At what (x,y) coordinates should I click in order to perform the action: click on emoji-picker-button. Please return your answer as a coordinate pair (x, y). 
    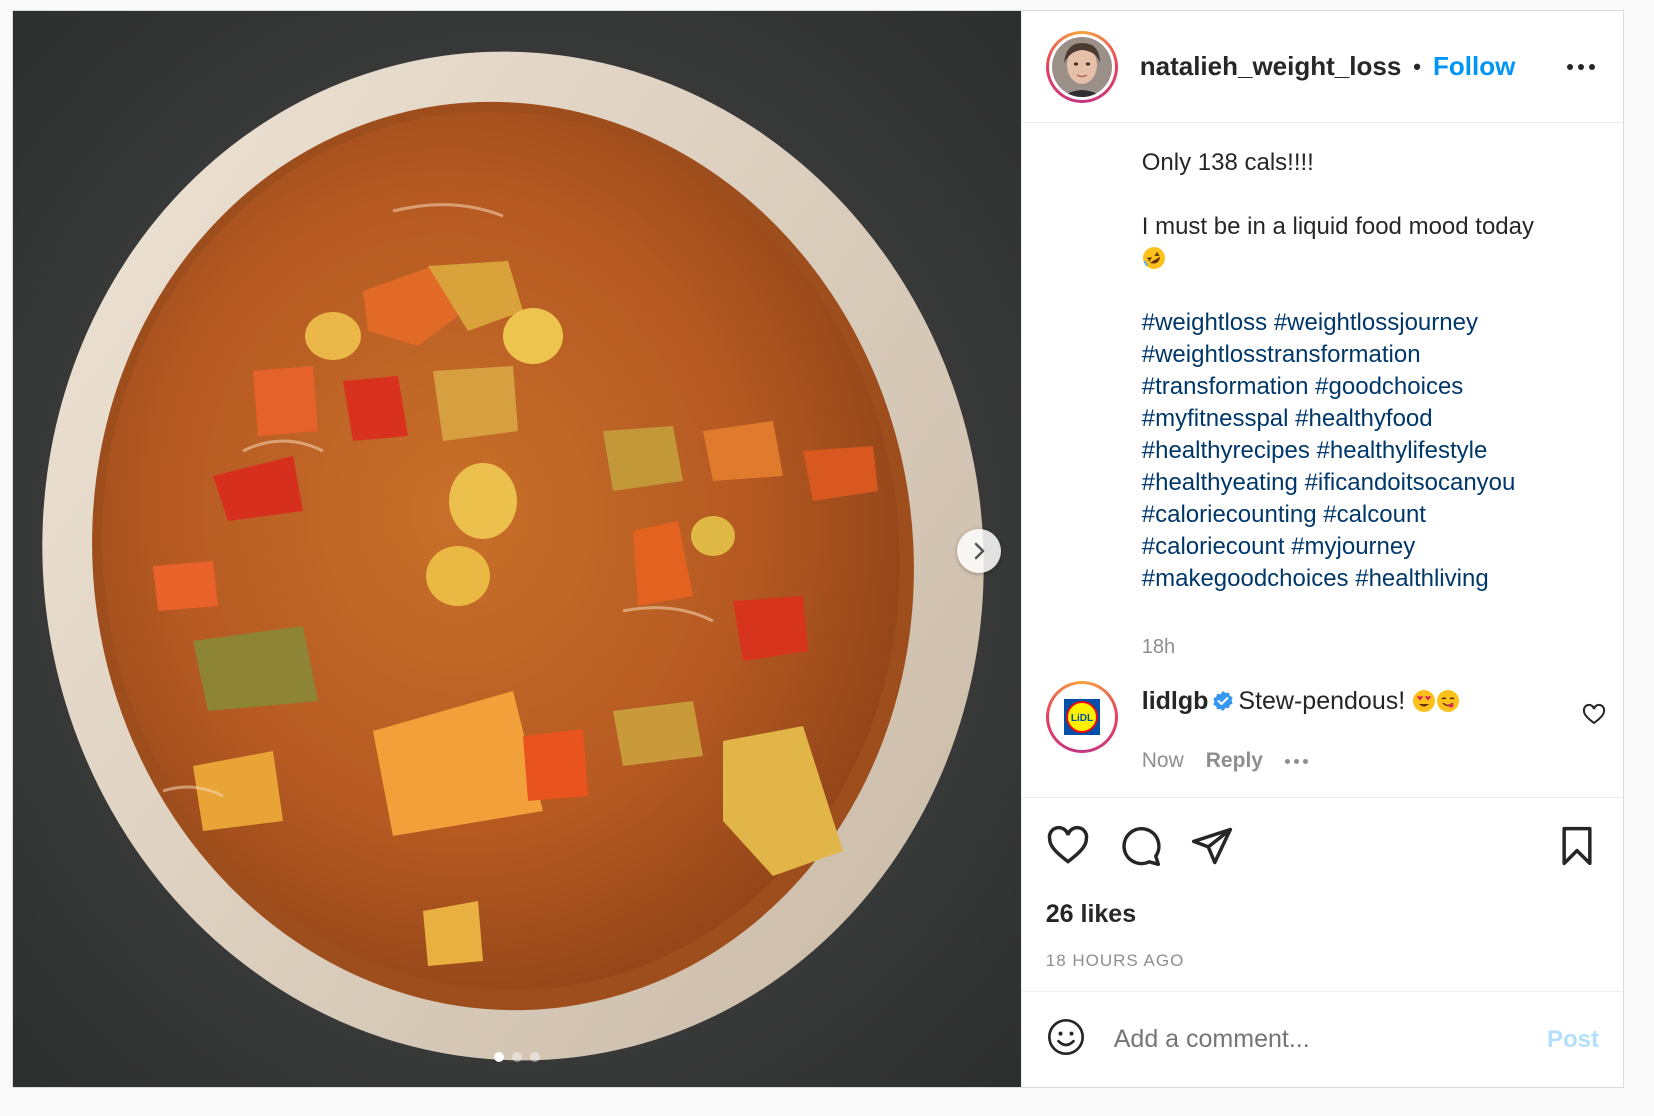
    Looking at the image, I should click on (1066, 1039).